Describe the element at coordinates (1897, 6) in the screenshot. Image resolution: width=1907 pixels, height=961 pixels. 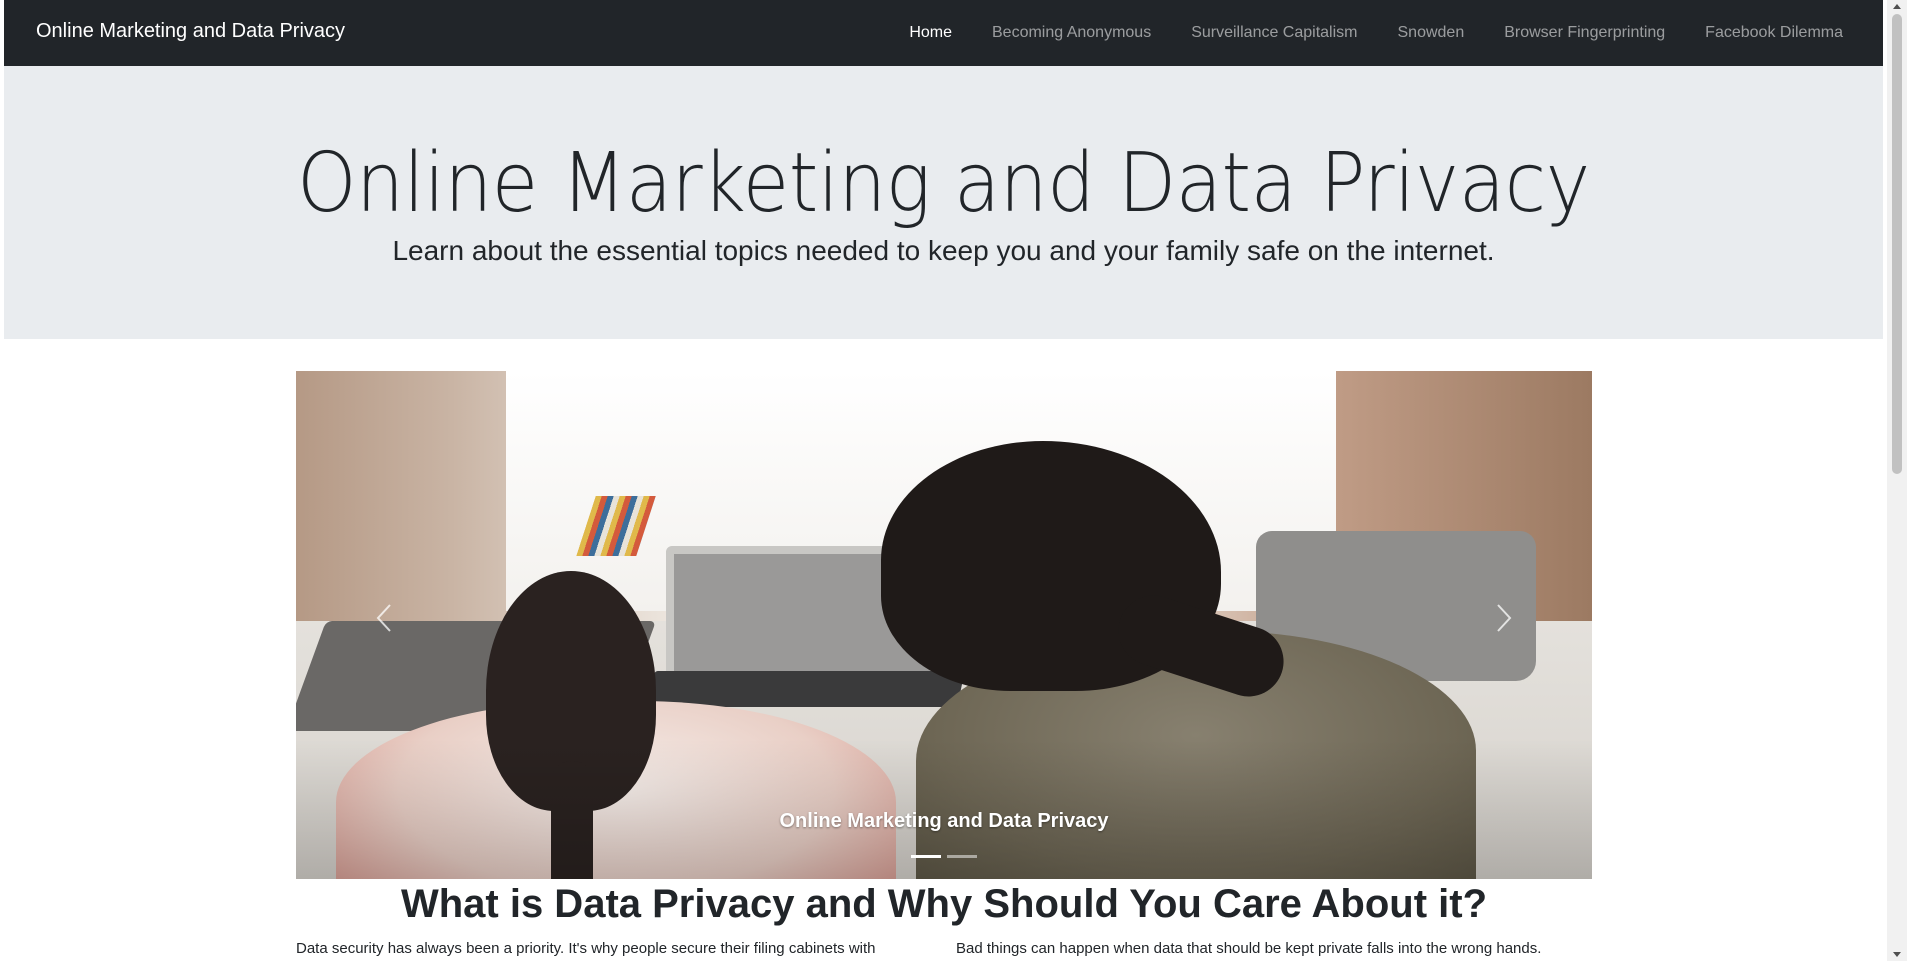
I see `scroll-up-arrow-icon` at that location.